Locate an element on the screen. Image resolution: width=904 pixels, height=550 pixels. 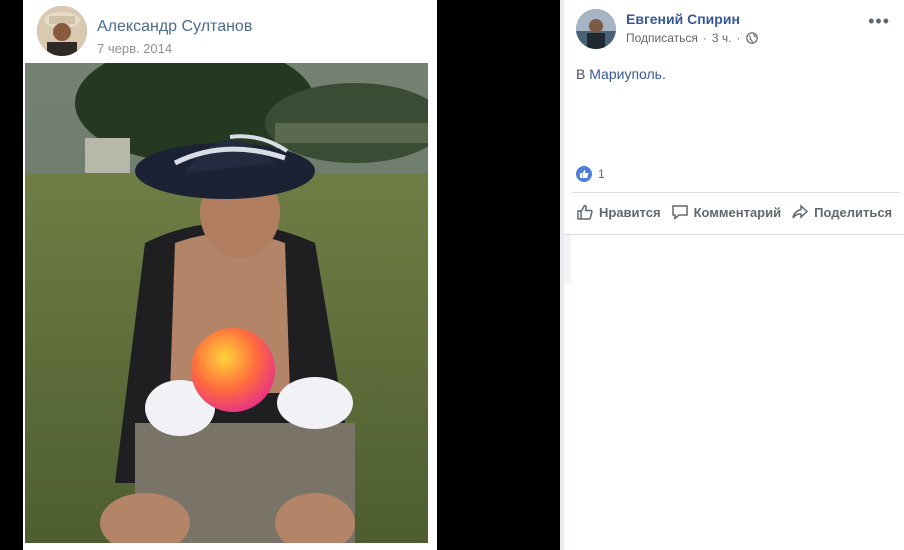
comment-label: Комментарий is located at coordinates (737, 212).